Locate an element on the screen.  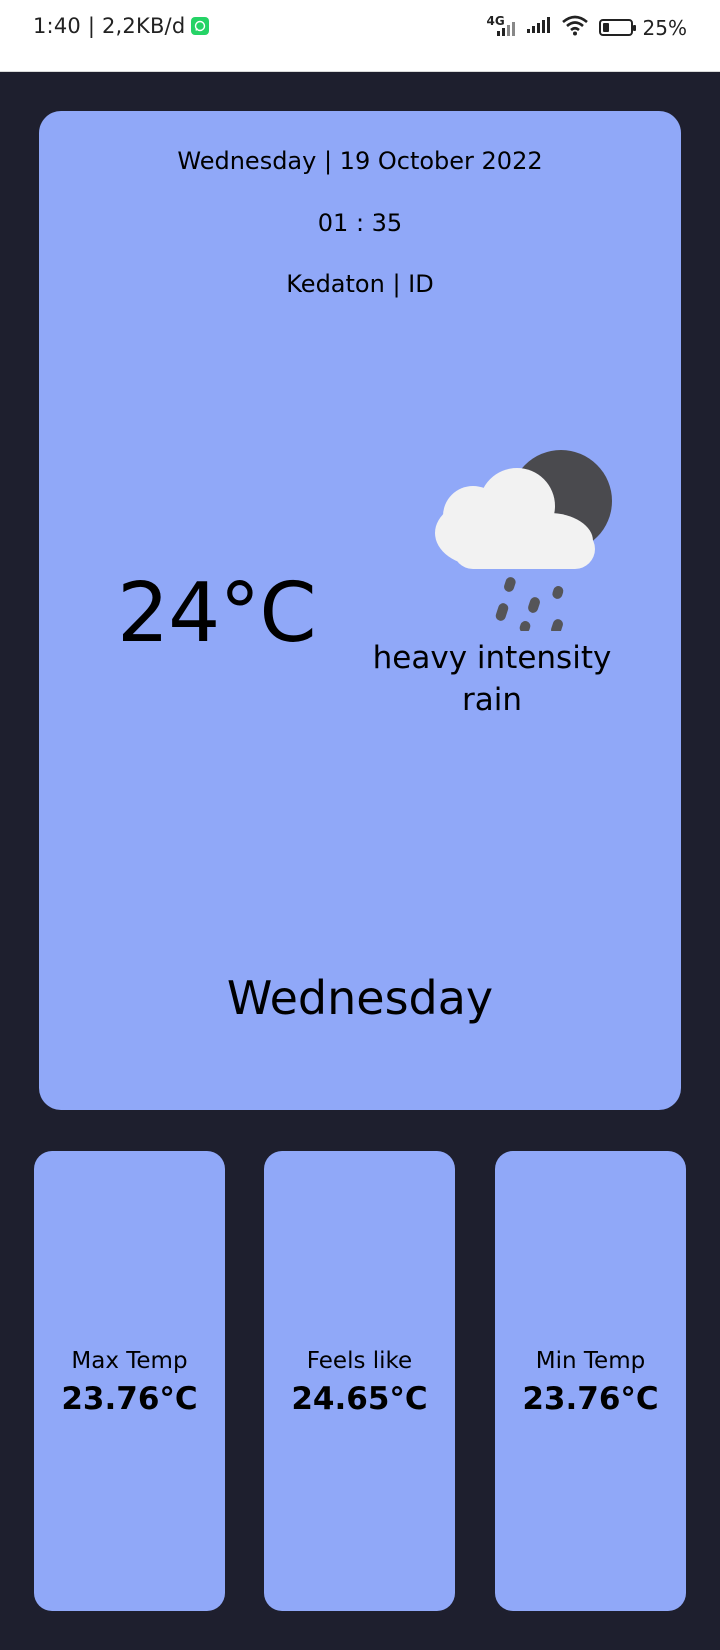
status-left: 1:40 | 2,2KB/d is located at coordinates (121, 26).